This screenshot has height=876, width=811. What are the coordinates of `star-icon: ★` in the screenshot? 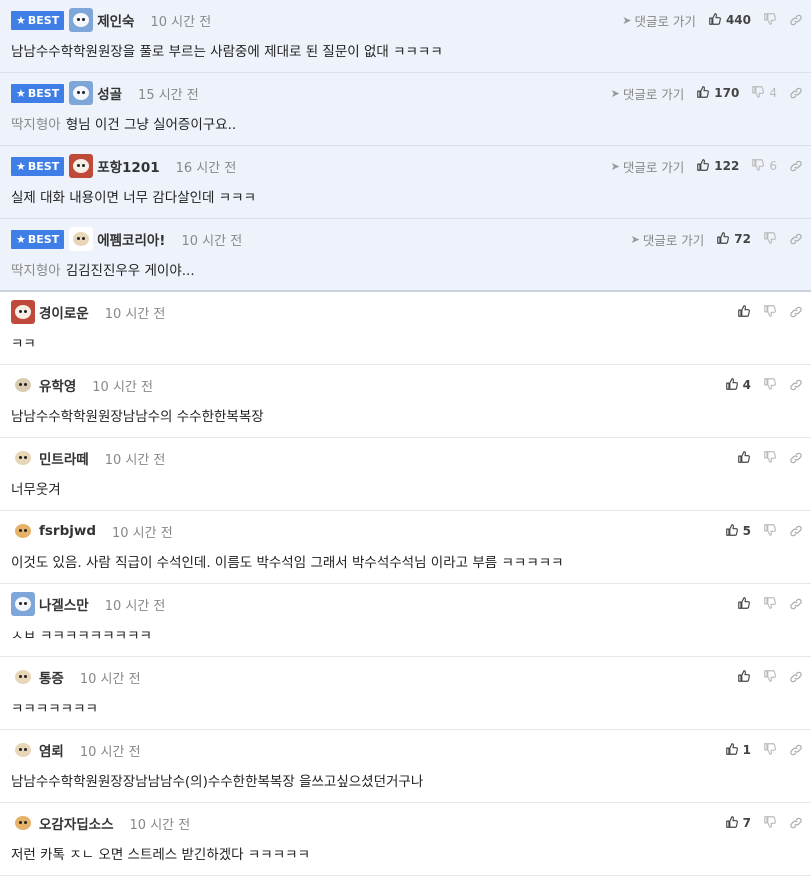 It's located at (21, 93).